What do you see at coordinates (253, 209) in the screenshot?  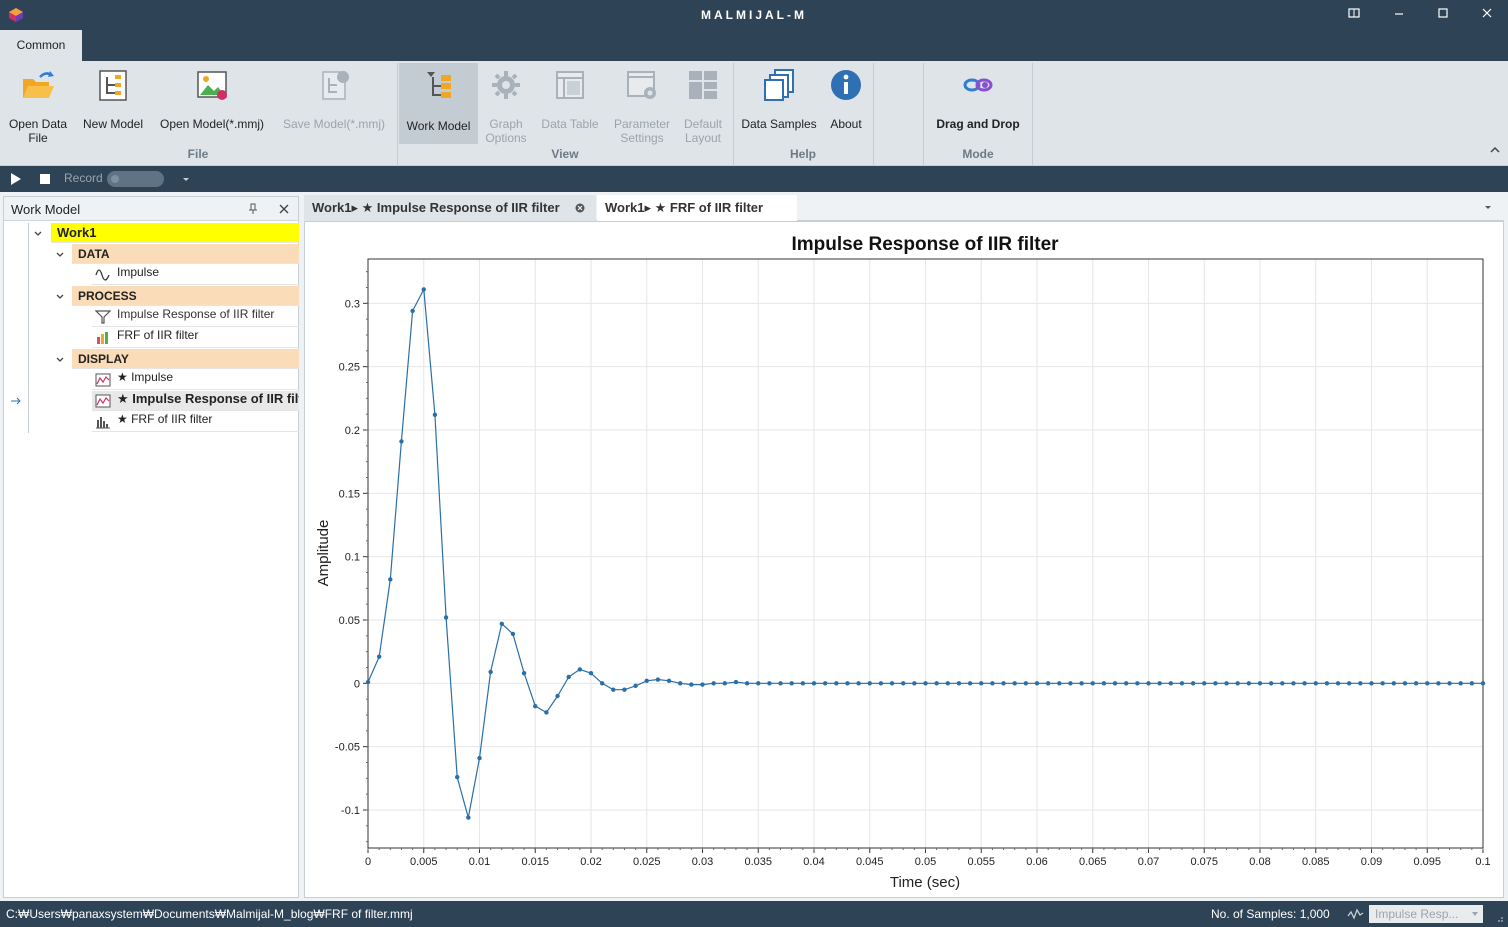 I see `pin-icon` at bounding box center [253, 209].